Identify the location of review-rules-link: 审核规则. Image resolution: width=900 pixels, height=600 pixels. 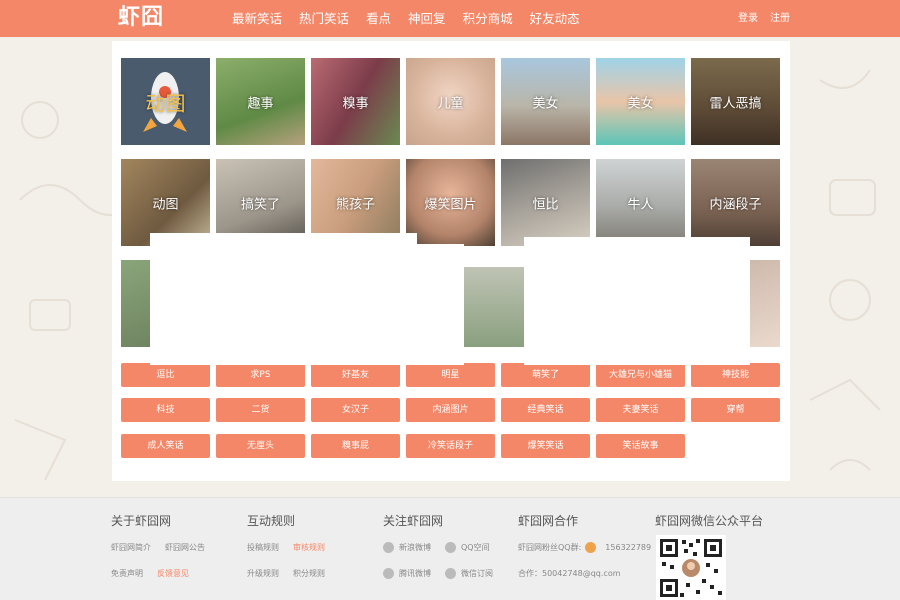
(309, 547).